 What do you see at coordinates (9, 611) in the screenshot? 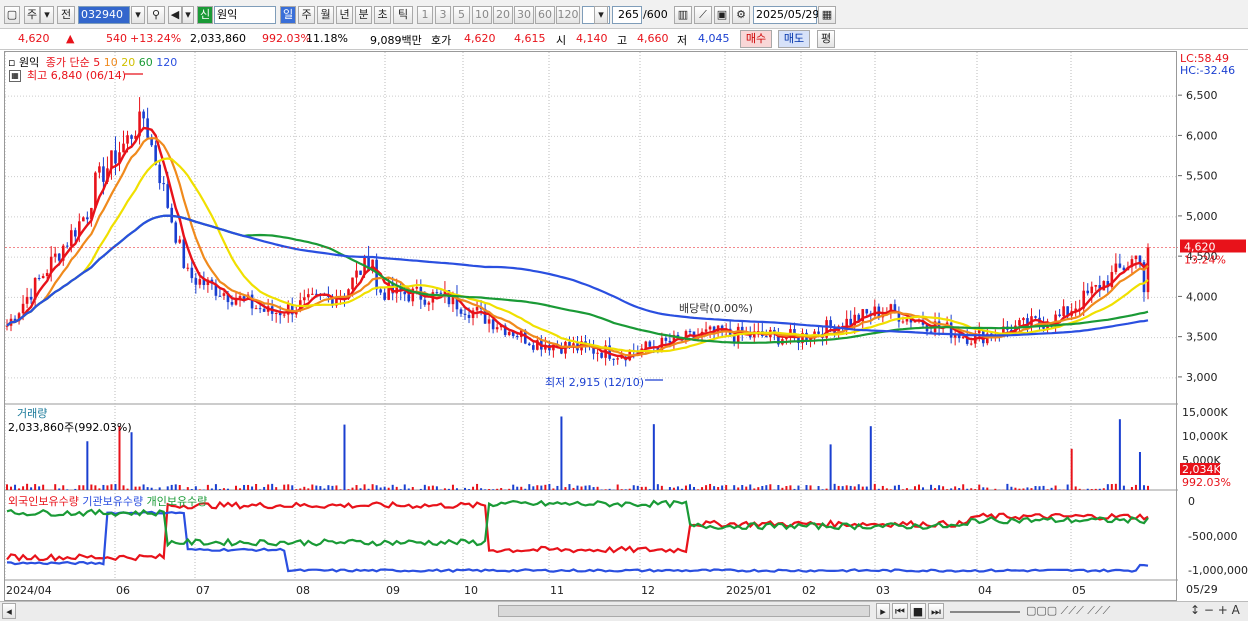
I see `scroll-left-icon: ◂` at bounding box center [9, 611].